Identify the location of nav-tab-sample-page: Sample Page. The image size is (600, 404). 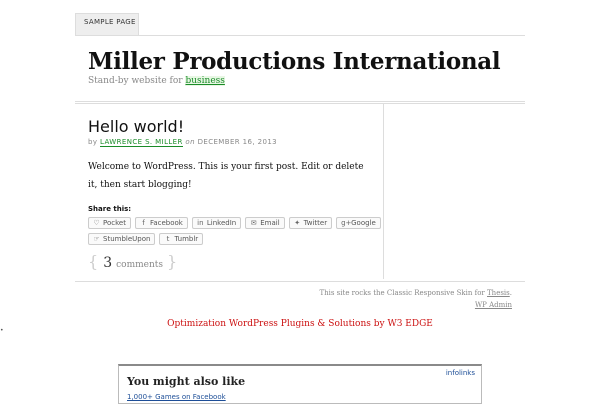
(107, 24).